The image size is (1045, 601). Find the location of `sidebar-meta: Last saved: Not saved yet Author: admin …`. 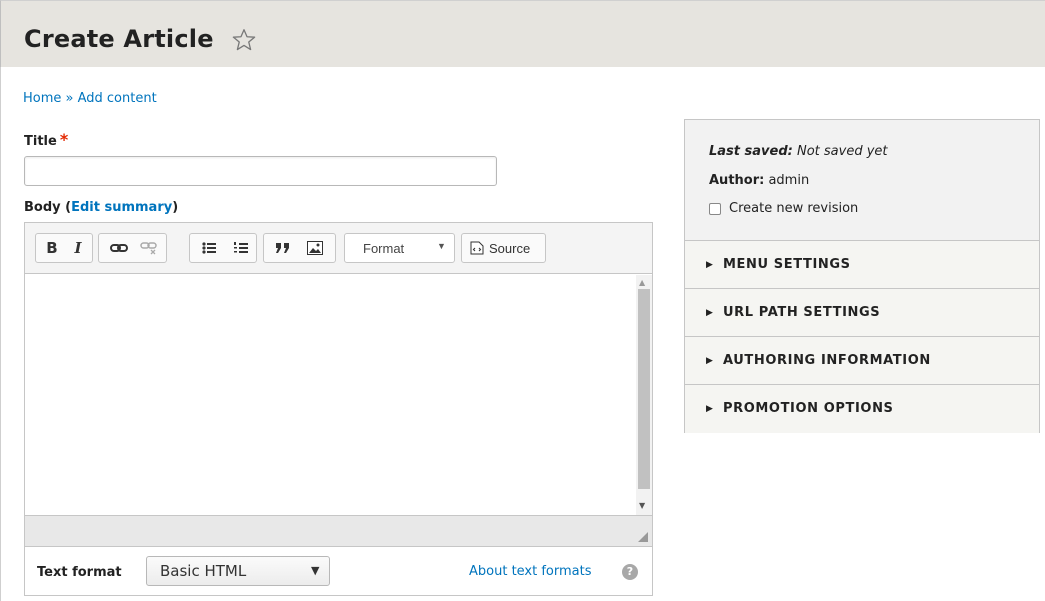

sidebar-meta: Last saved: Not saved yet Author: admin … is located at coordinates (862, 180).